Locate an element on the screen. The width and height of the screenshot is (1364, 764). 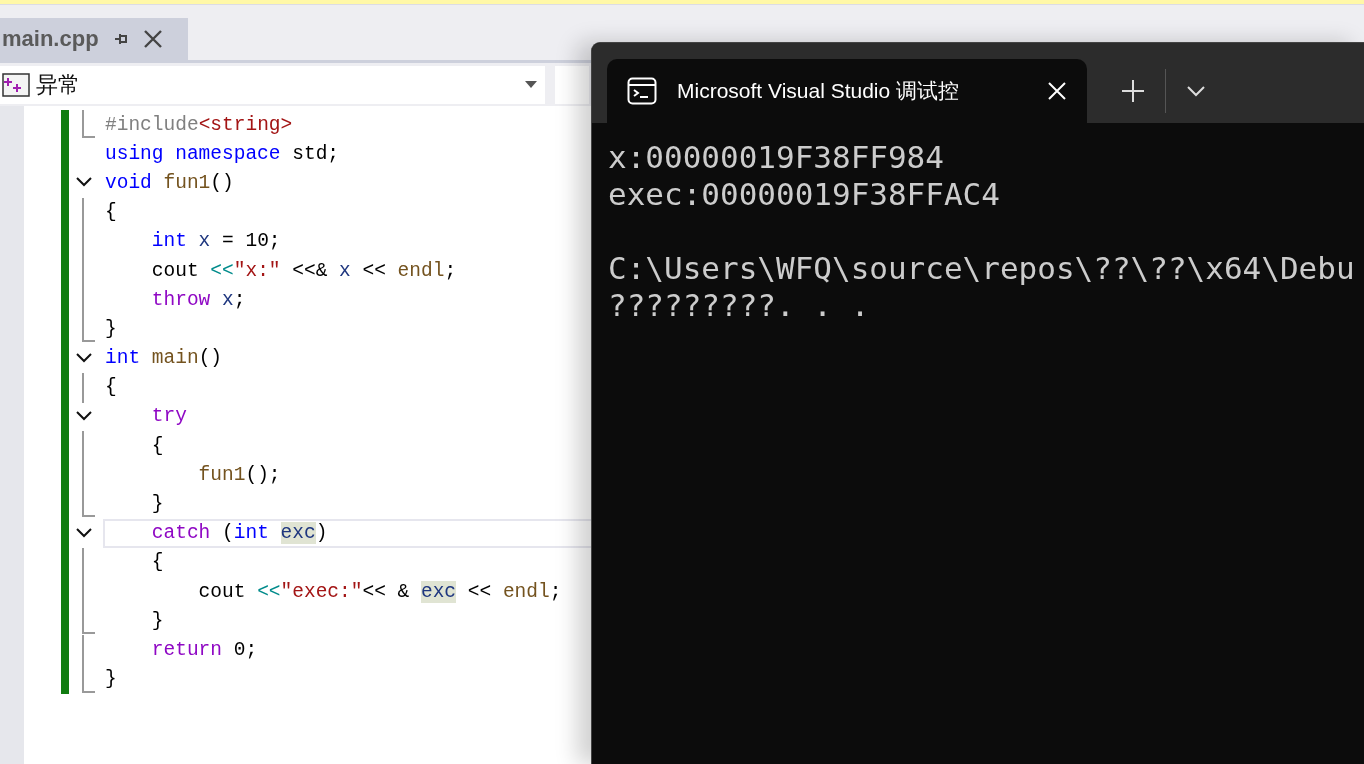
code-line: cout <<"exec:"<< & exc << endl; is located at coordinates (379, 591).